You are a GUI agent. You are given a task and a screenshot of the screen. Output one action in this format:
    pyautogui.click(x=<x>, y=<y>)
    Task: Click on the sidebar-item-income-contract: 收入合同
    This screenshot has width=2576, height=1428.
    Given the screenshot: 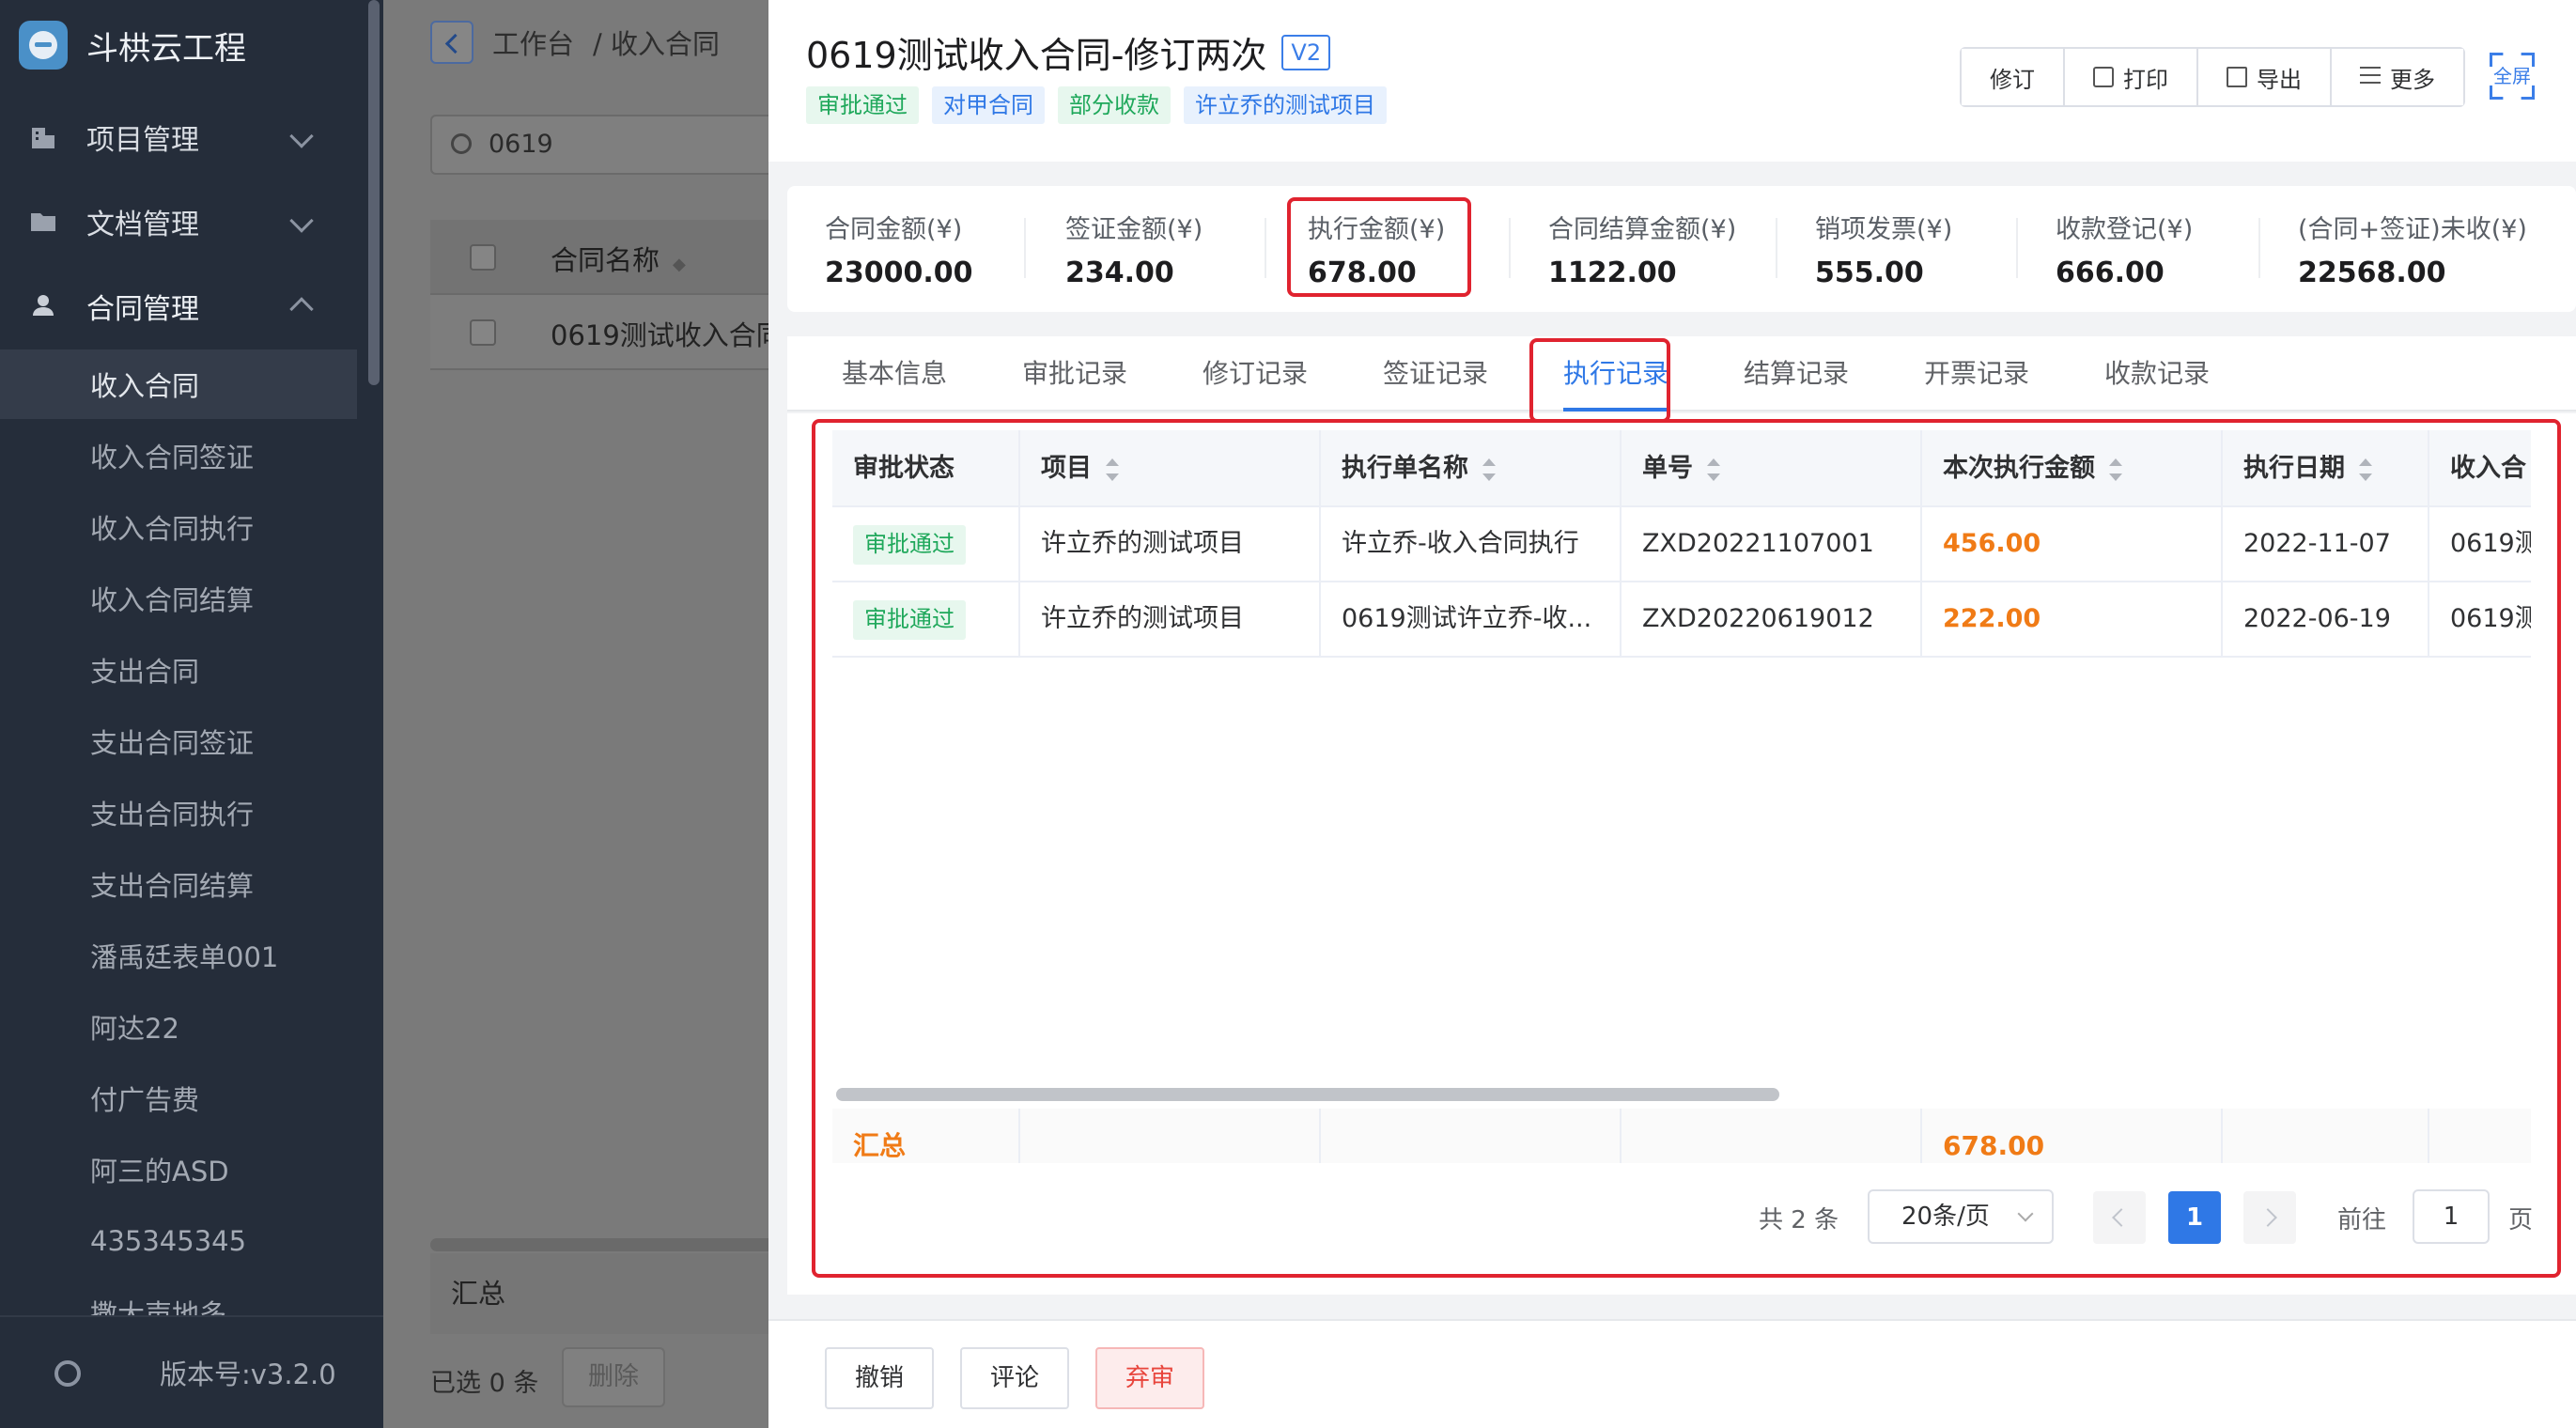 What is the action you would take?
    pyautogui.click(x=179, y=384)
    